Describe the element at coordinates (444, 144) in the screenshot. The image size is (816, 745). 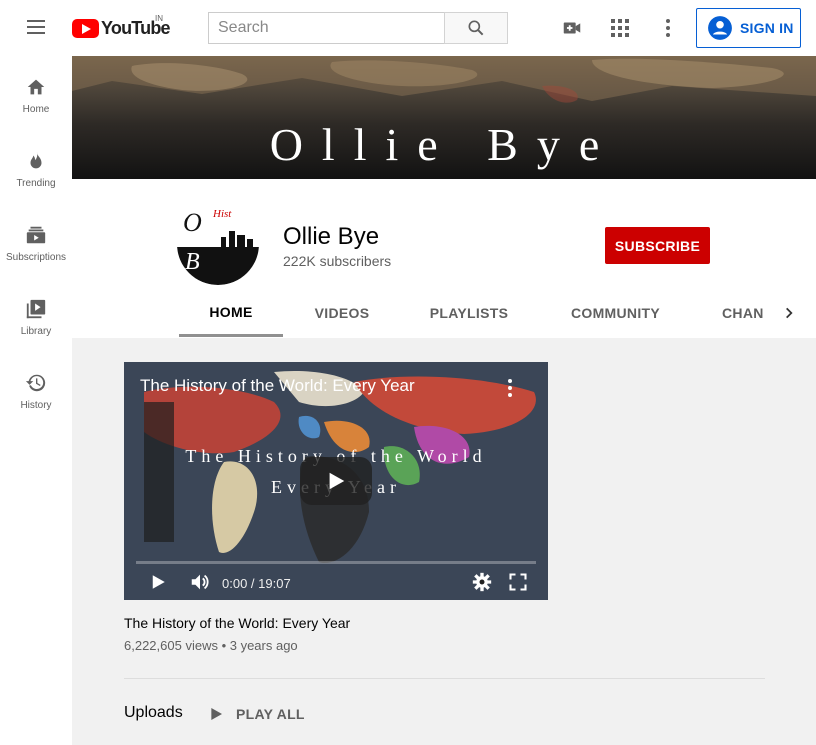
I see `banner-title: Ollie Bye` at that location.